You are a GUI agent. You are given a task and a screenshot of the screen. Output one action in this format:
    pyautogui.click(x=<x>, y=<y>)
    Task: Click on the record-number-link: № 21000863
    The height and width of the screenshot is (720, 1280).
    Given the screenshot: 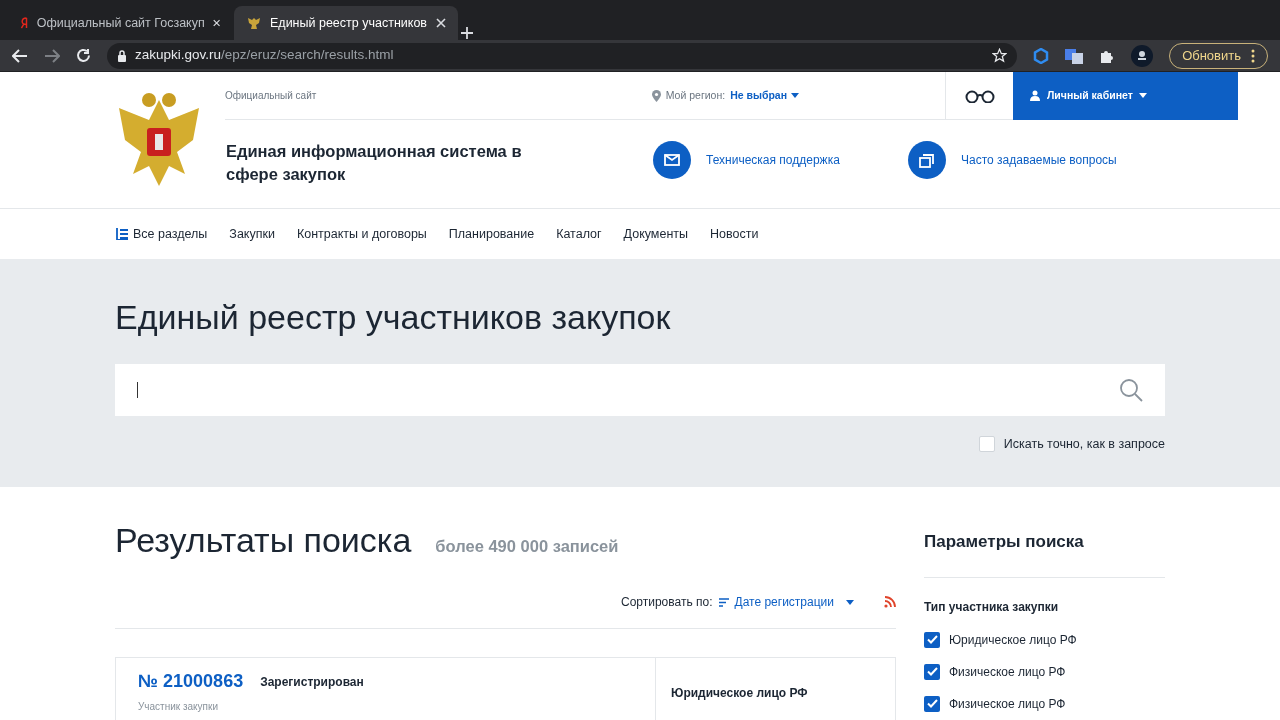 What is the action you would take?
    pyautogui.click(x=191, y=681)
    